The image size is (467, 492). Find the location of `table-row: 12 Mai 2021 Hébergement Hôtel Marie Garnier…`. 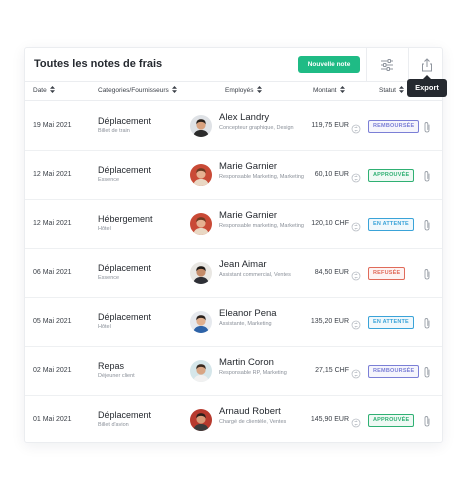

table-row: 12 Mai 2021 Hébergement Hôtel Marie Garnier… is located at coordinates (233, 224).